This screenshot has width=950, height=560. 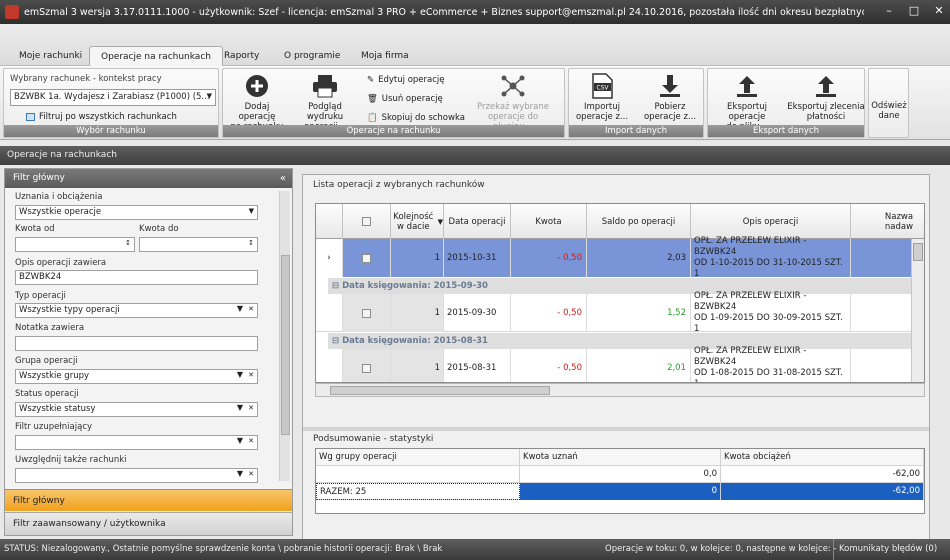 I want to click on additional-filter-select: ▼ ✕, so click(x=136, y=442).